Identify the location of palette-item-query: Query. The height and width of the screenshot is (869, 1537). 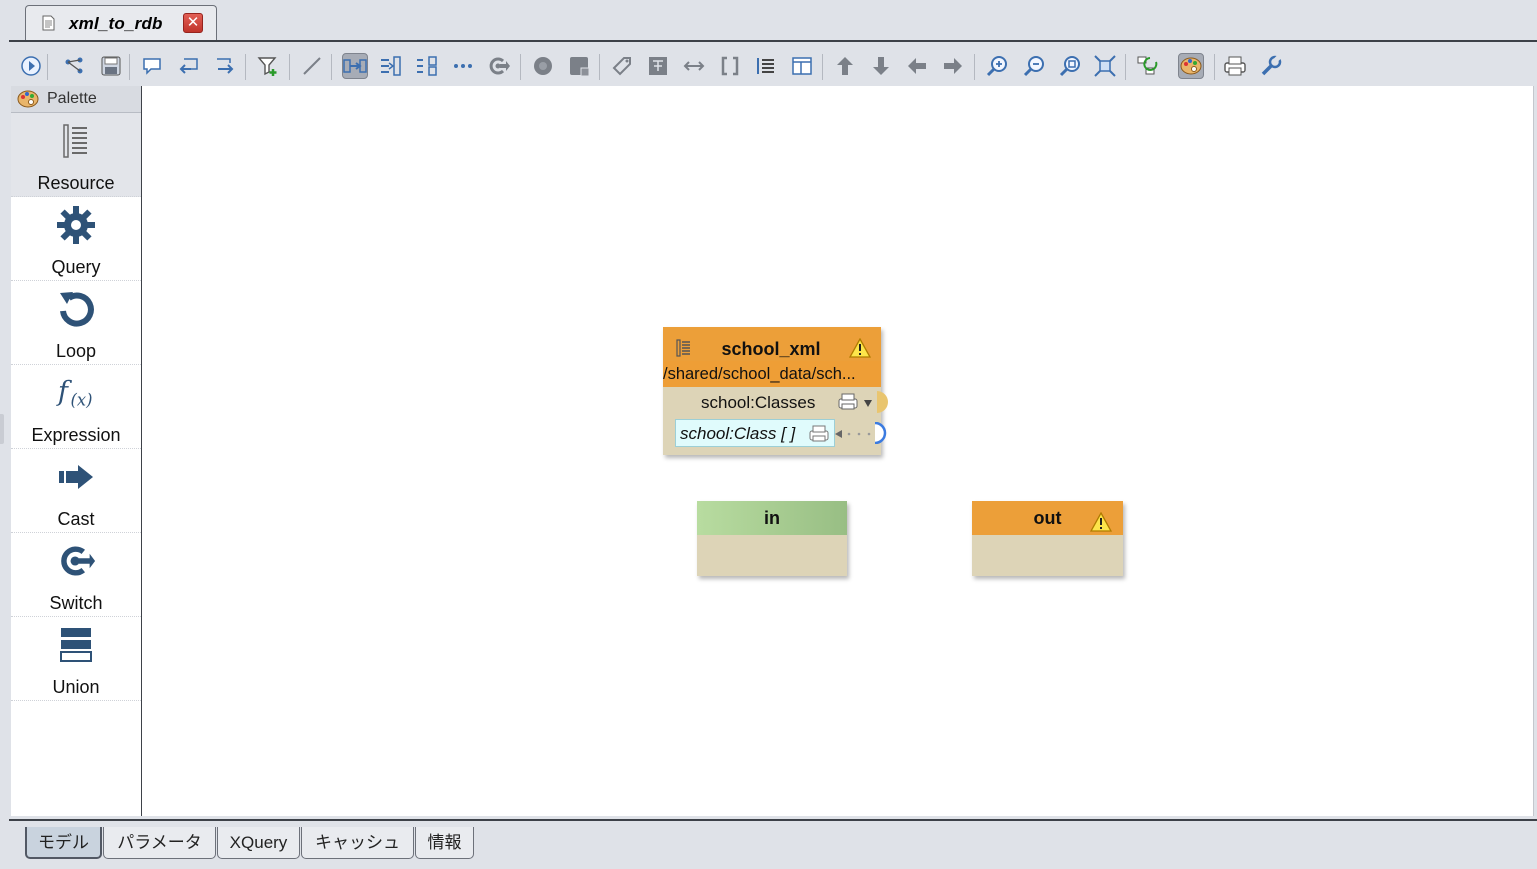
(76, 239).